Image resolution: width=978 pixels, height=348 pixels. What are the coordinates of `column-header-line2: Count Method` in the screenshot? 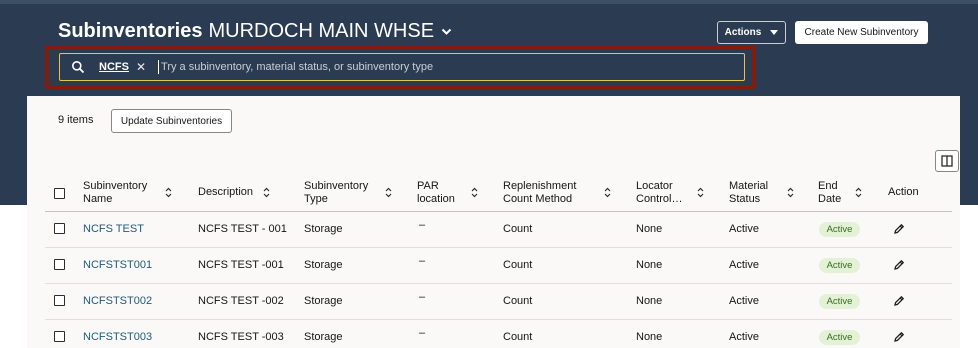 It's located at (538, 199).